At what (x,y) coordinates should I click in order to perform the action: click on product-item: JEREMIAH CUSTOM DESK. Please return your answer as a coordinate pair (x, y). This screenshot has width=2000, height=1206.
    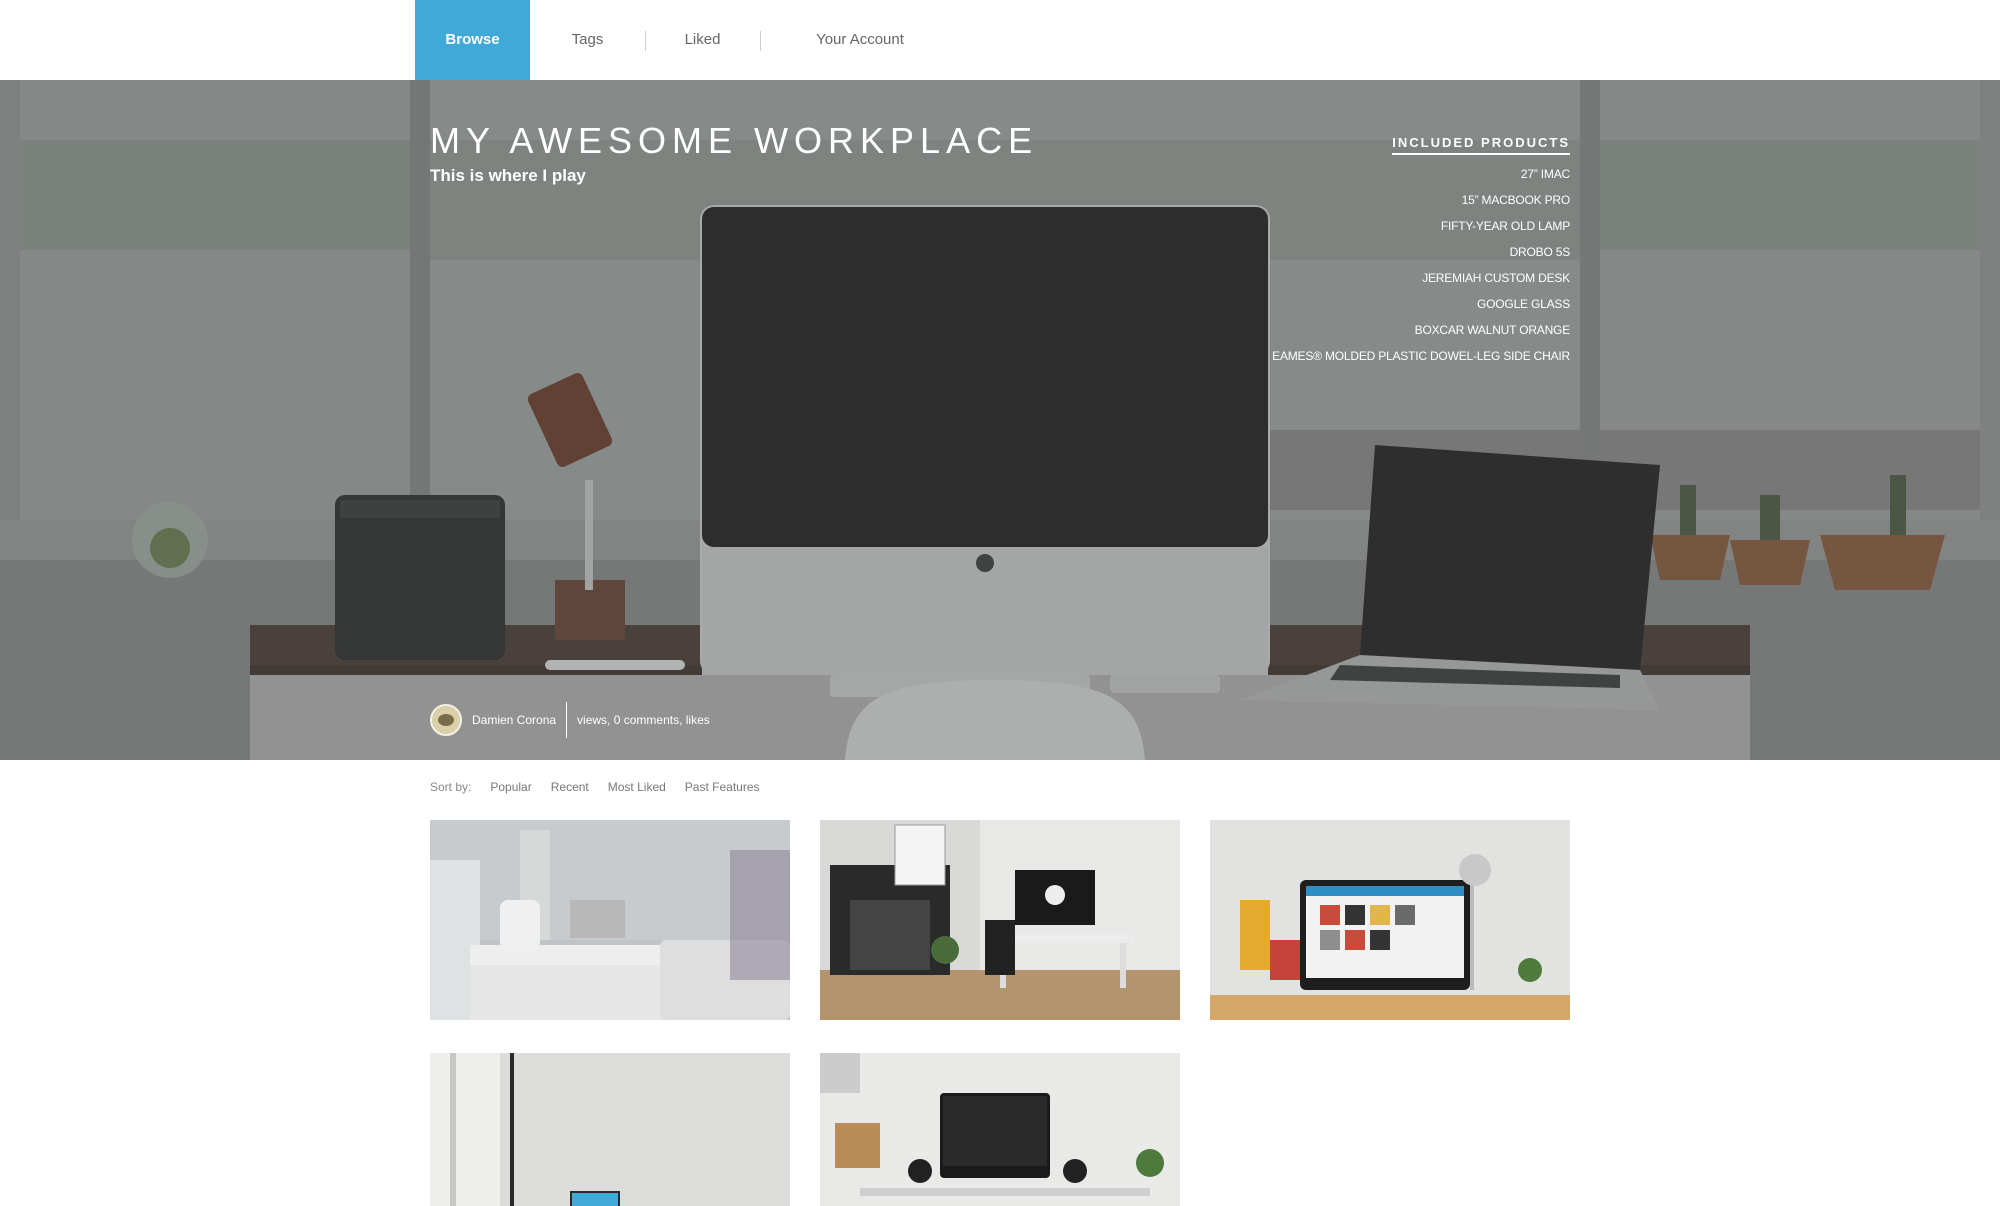
    Looking at the image, I should click on (1421, 278).